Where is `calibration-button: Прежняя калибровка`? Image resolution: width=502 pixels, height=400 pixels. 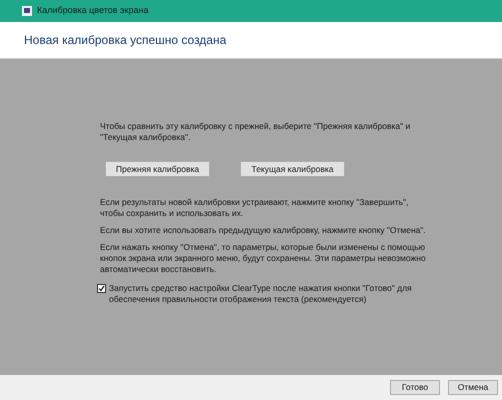 calibration-button: Прежняя калибровка is located at coordinates (157, 169).